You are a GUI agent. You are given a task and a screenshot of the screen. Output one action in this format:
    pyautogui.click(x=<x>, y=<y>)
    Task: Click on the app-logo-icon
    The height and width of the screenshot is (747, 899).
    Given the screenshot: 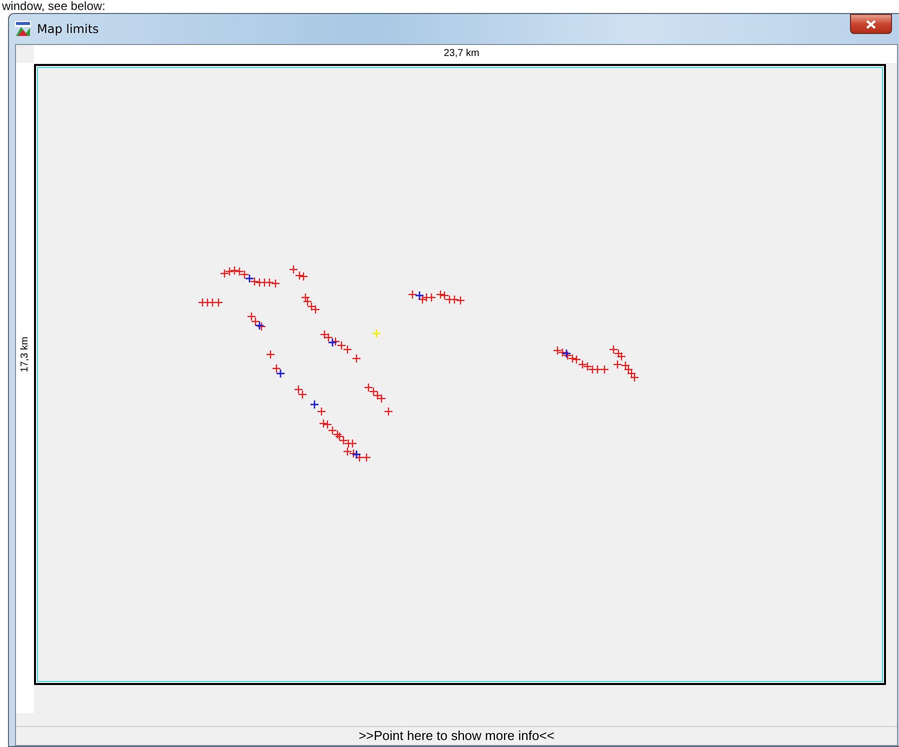 What is the action you would take?
    pyautogui.click(x=23, y=29)
    